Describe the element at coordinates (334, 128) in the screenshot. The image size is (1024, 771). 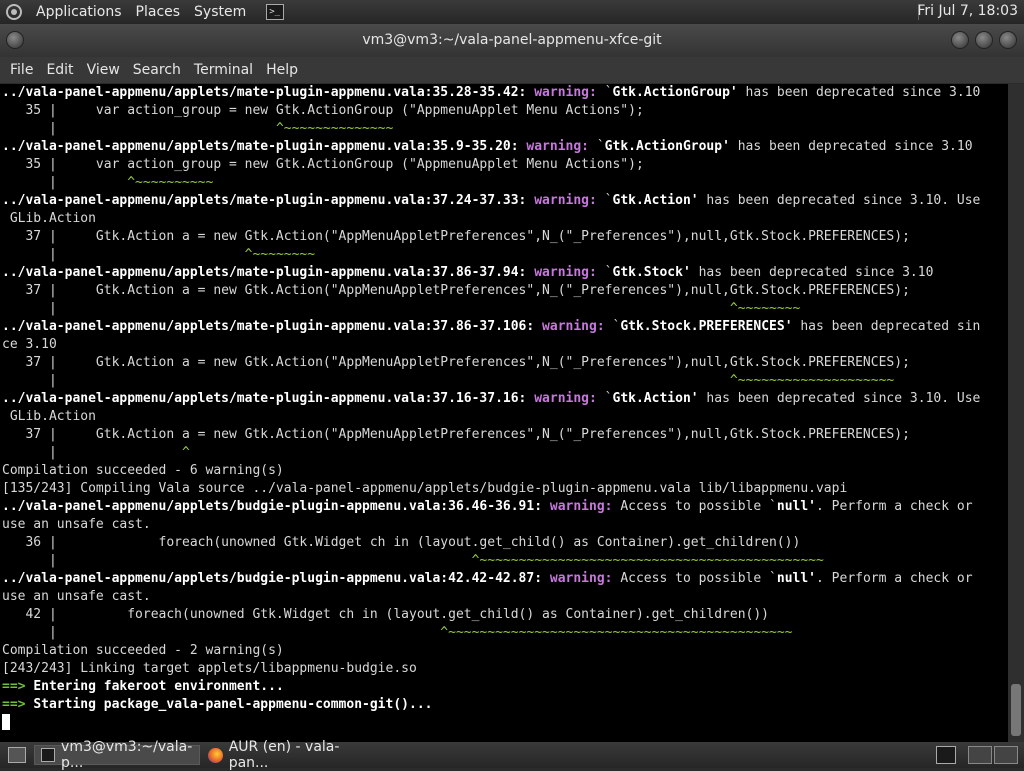
I see `terminal-text: ^~~~~~~~~~~~~~~` at that location.